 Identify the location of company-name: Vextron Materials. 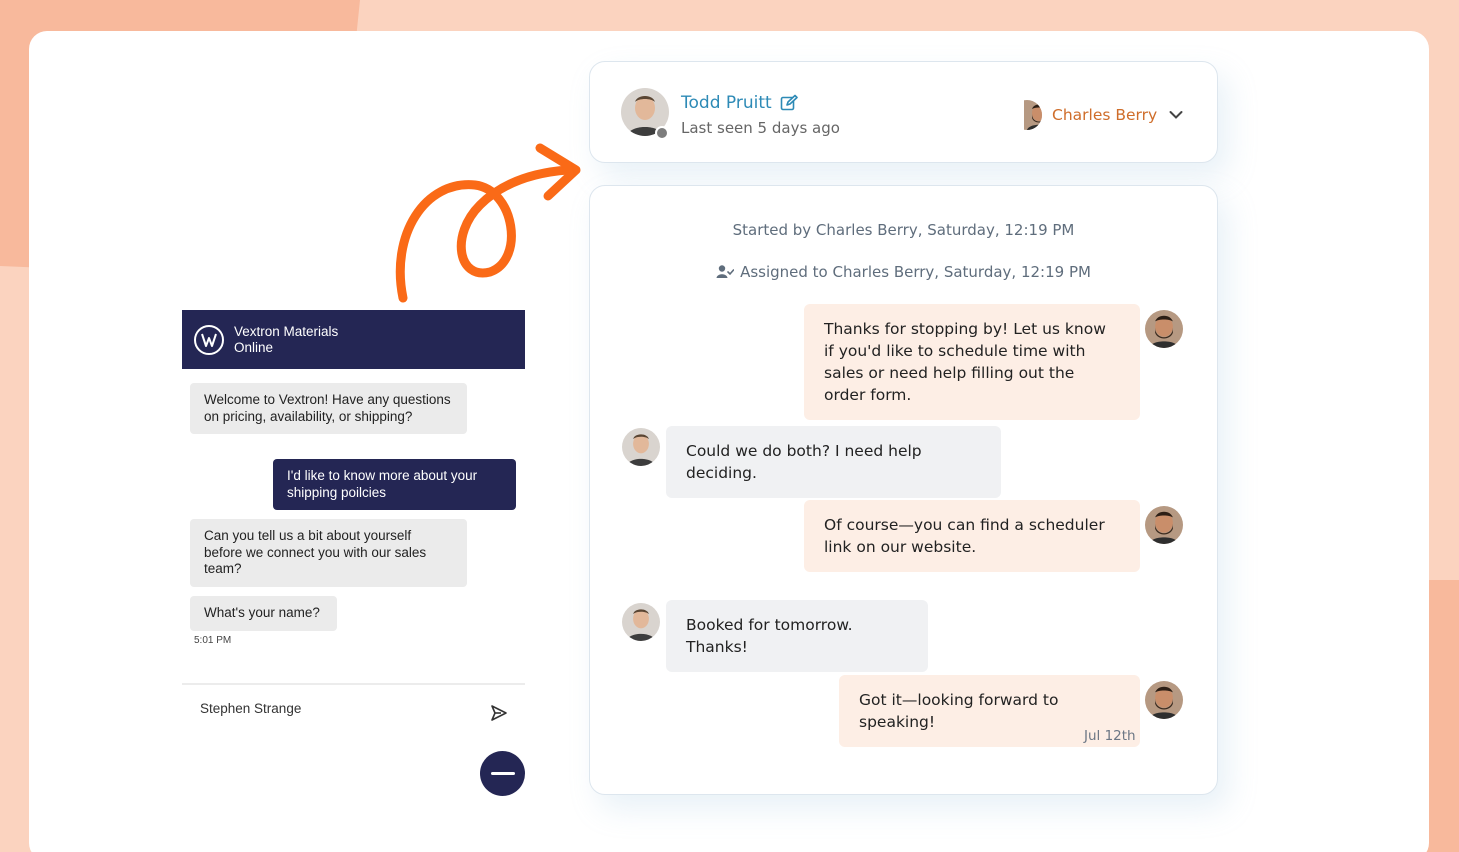
(286, 331).